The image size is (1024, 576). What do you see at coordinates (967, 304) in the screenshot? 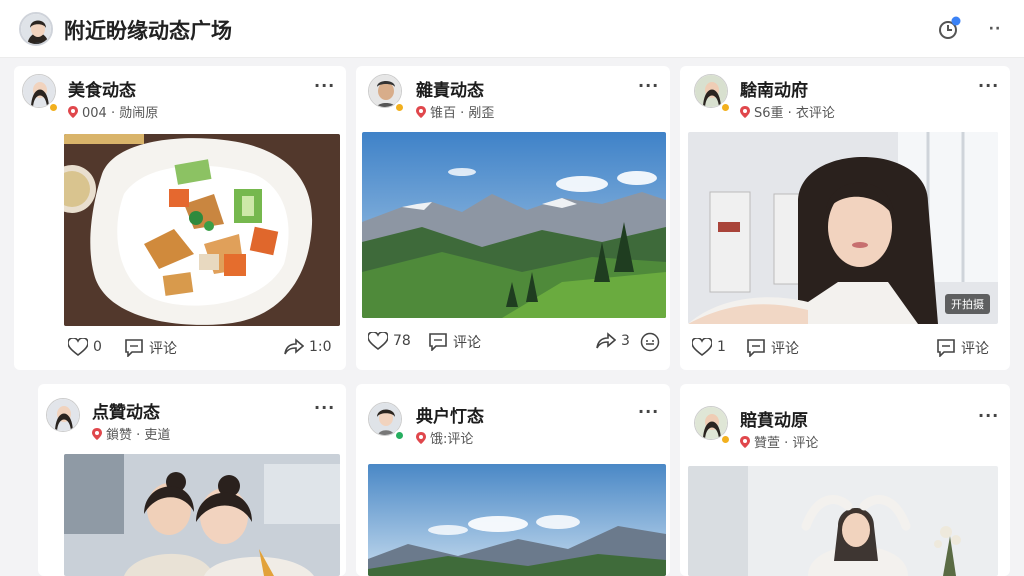
I see `image-overlay-label: 开拍摄` at bounding box center [967, 304].